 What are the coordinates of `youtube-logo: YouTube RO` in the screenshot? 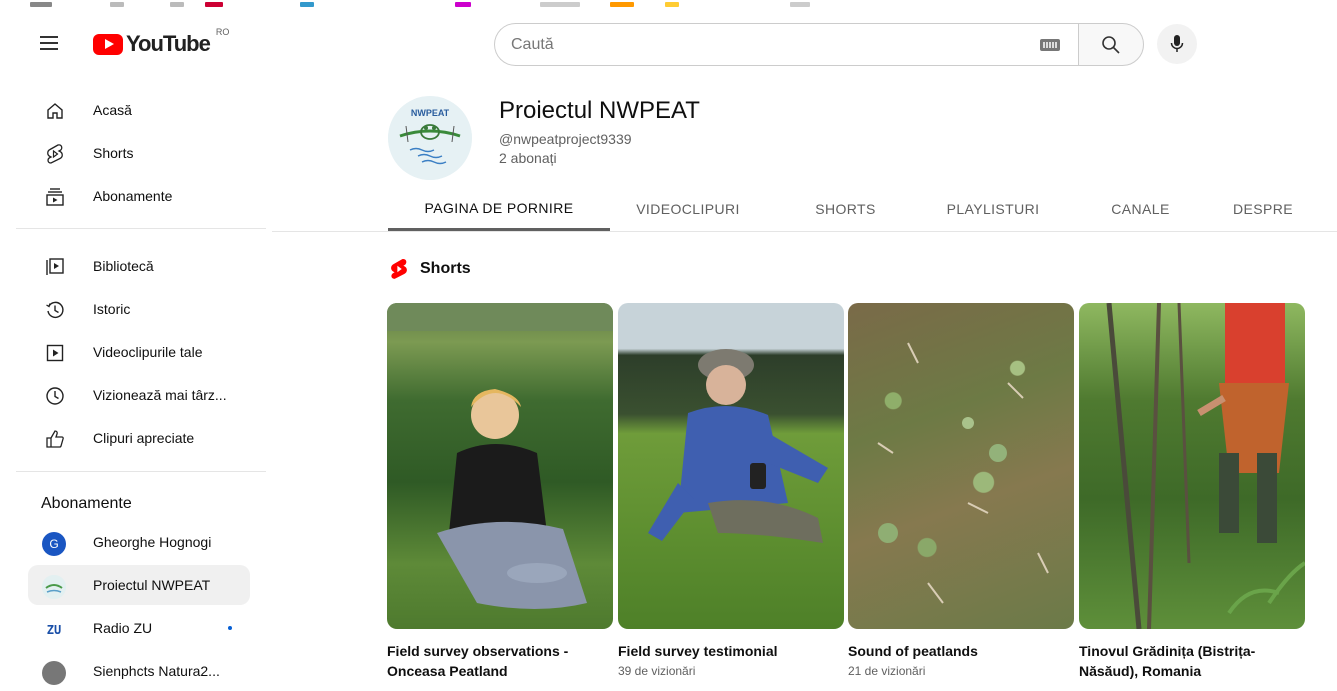 It's located at (161, 42).